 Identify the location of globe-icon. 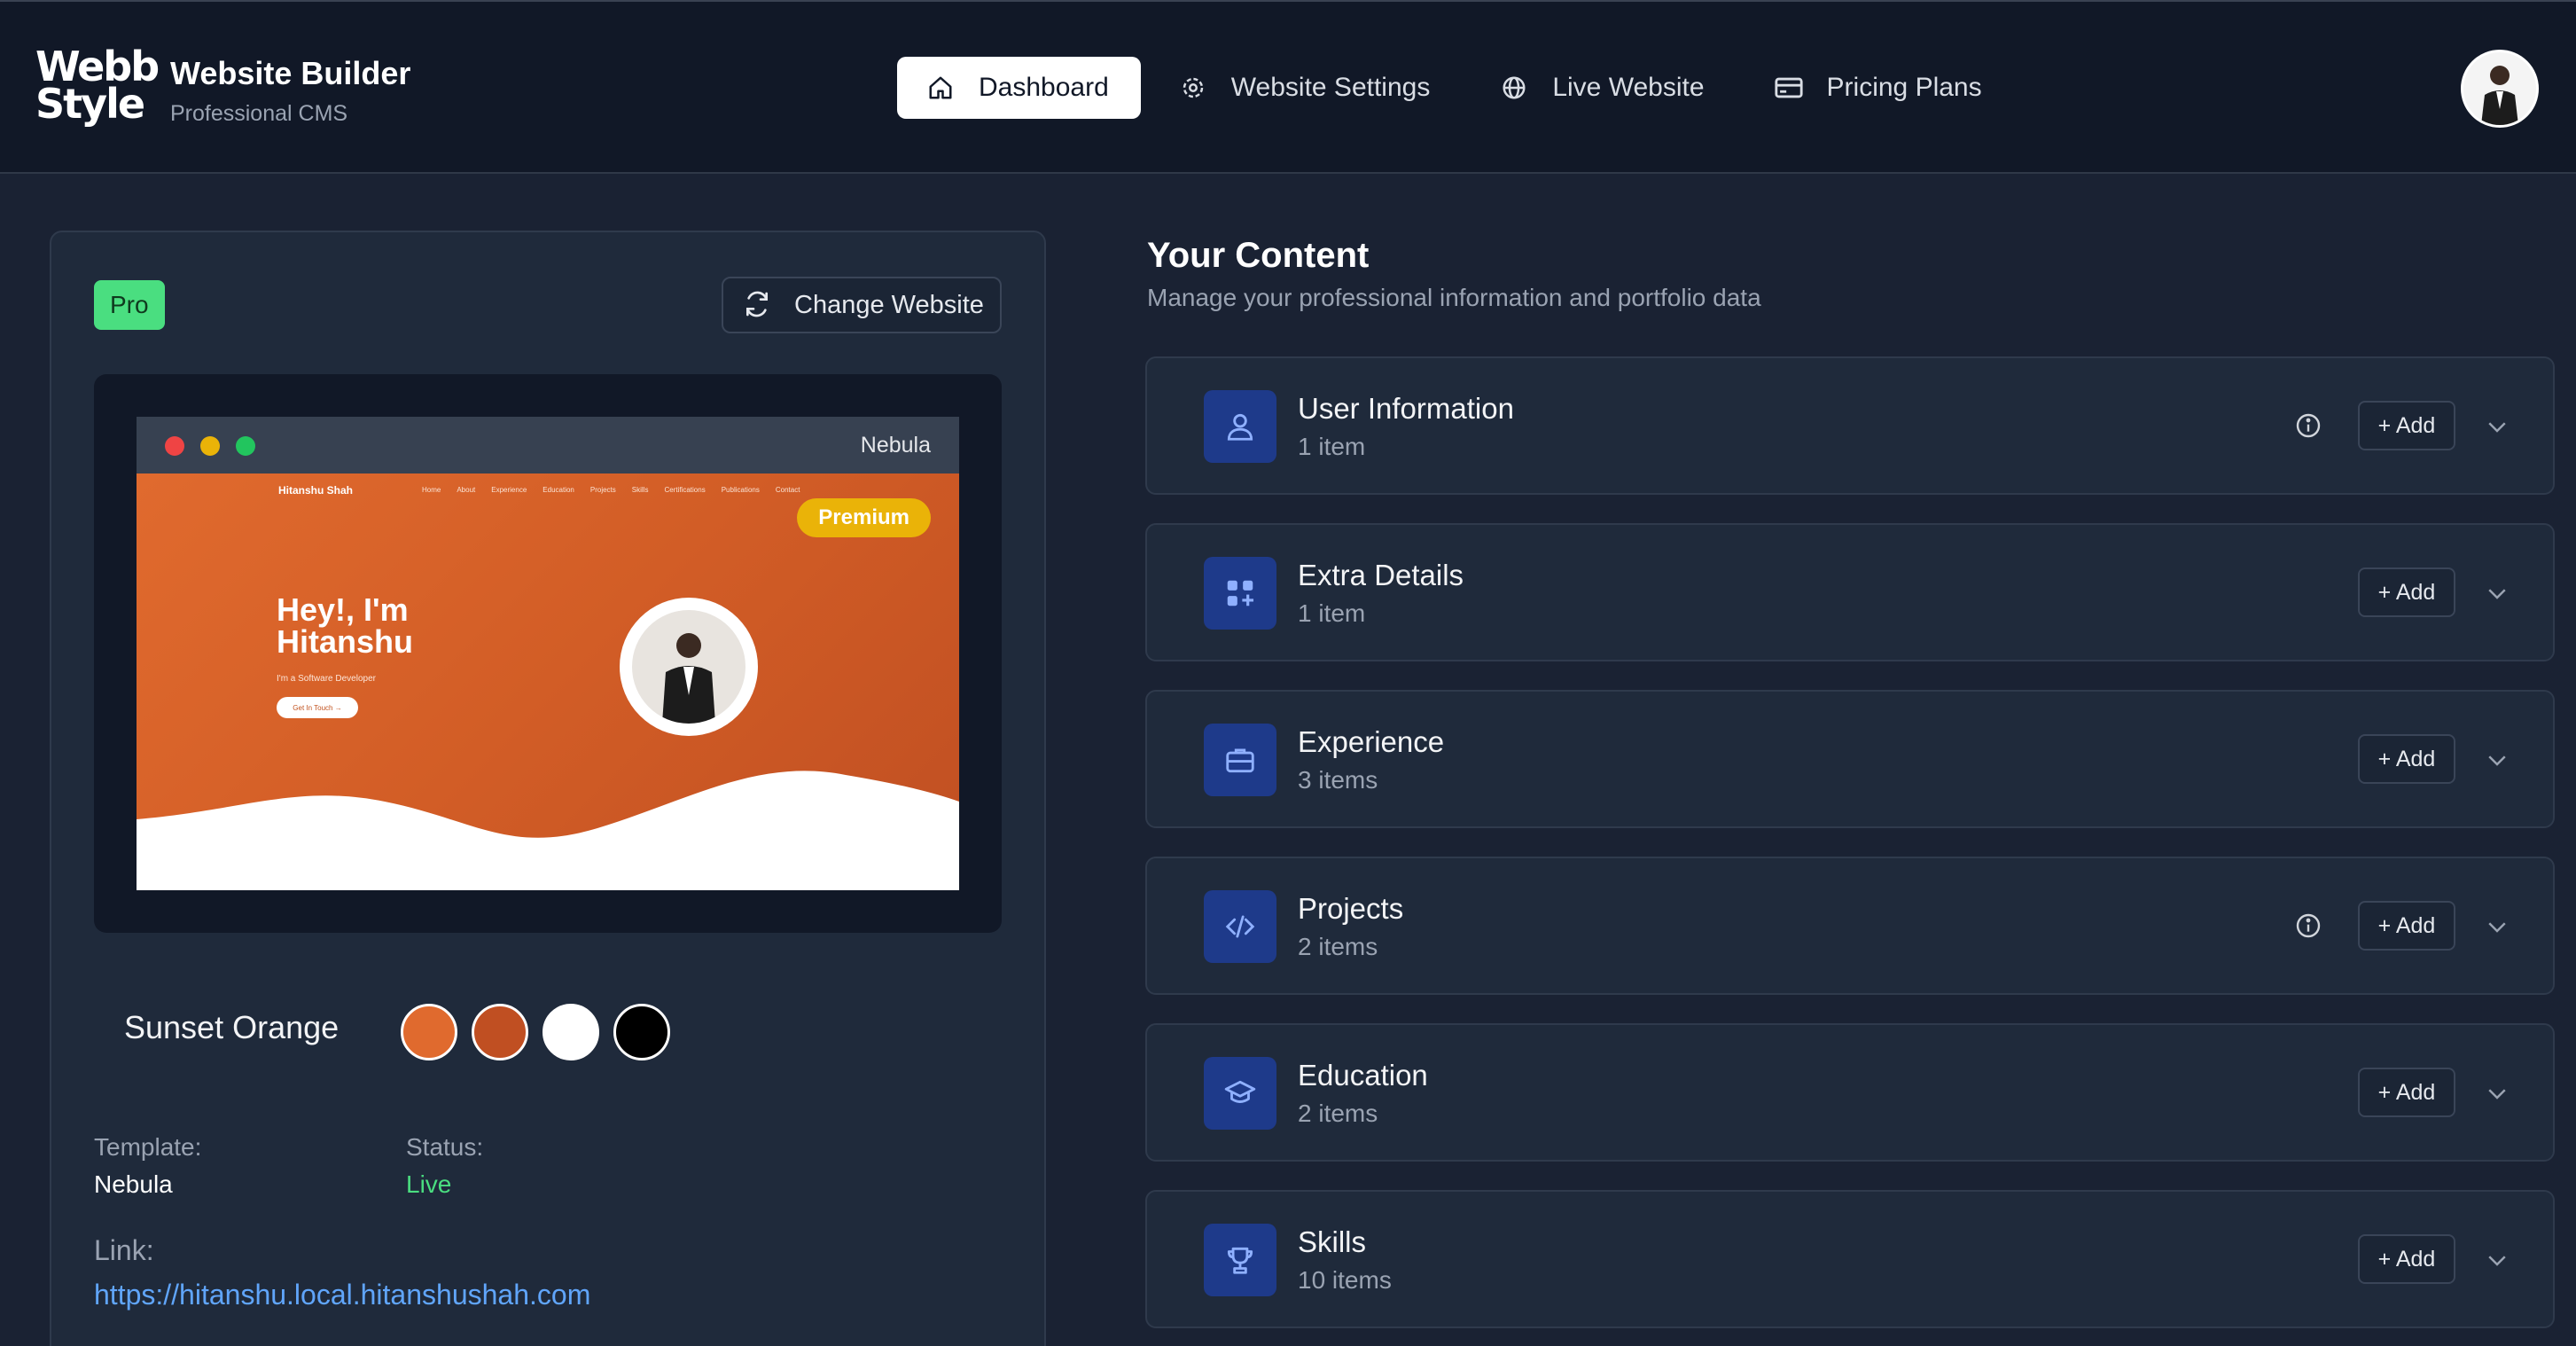
(1514, 88).